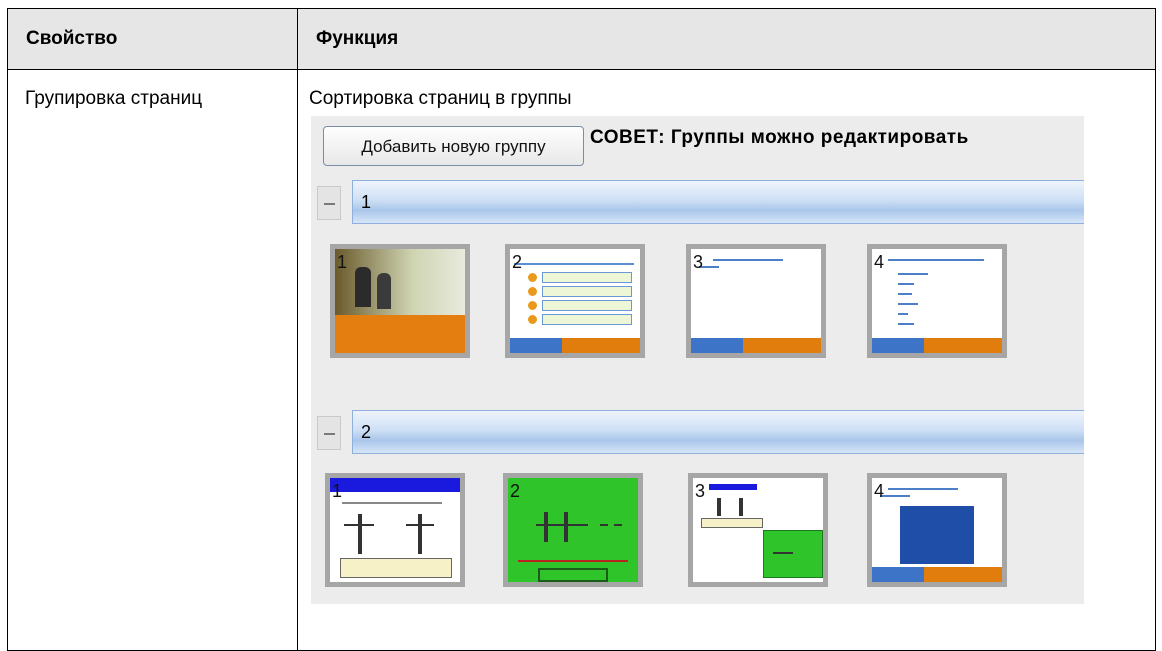 This screenshot has width=1162, height=651. Describe the element at coordinates (718, 202) in the screenshot. I see `group-name-field: 1` at that location.